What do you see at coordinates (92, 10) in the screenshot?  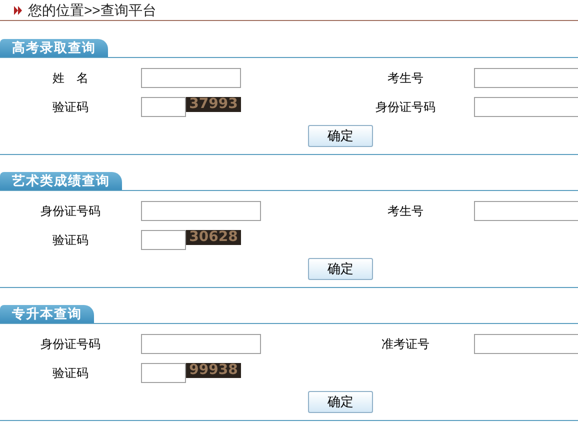 I see `breadcrumb: 您的位置>>查询平台` at bounding box center [92, 10].